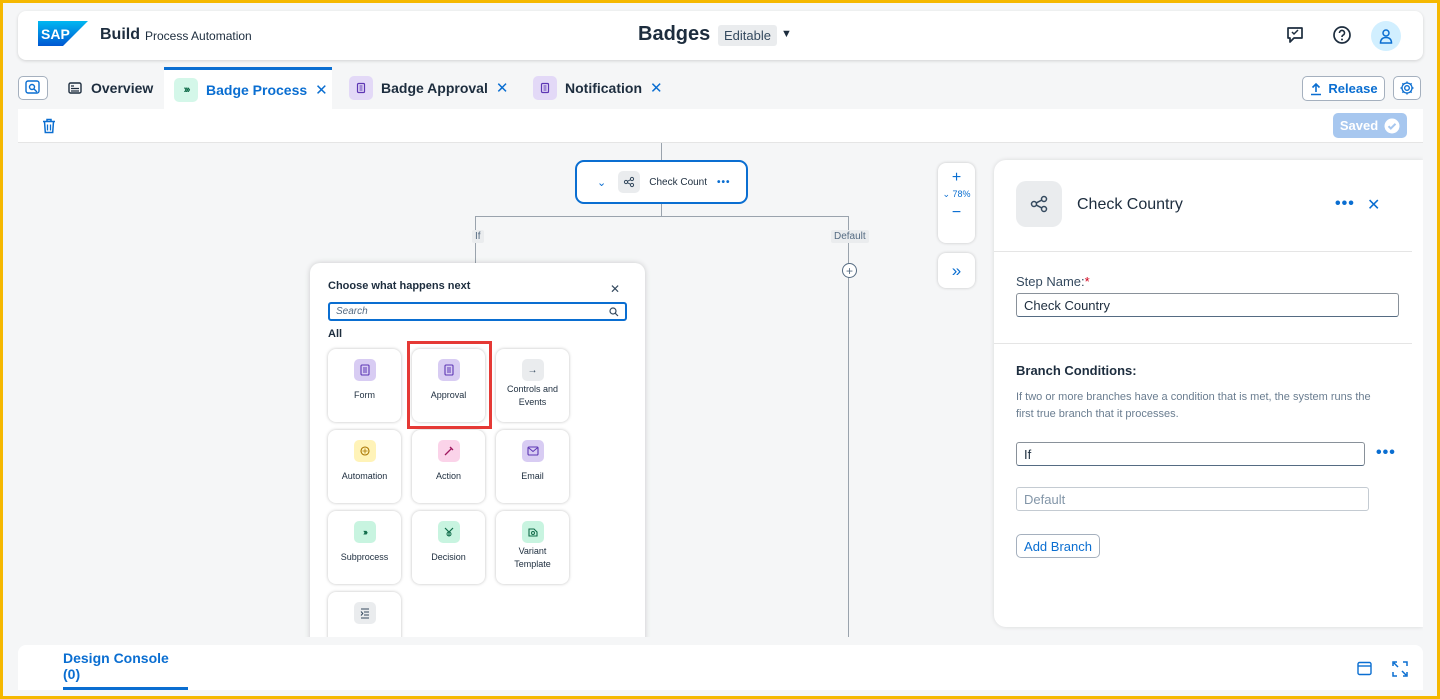  Describe the element at coordinates (532, 532) in the screenshot. I see `variant-template-icon` at that location.